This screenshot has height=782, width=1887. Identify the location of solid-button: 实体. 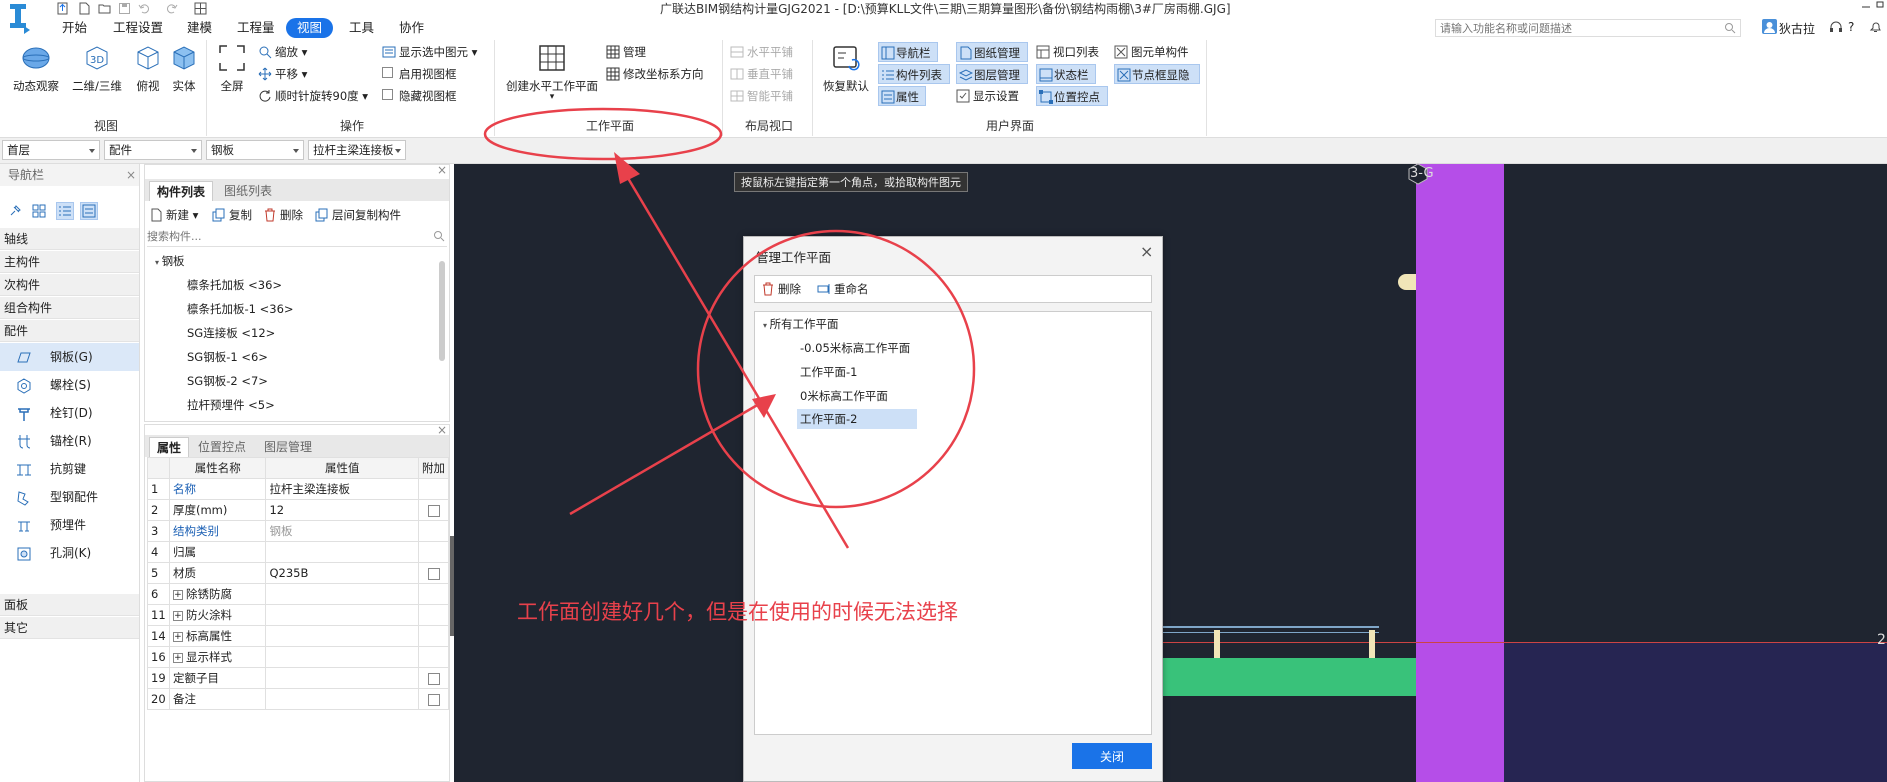
(184, 68).